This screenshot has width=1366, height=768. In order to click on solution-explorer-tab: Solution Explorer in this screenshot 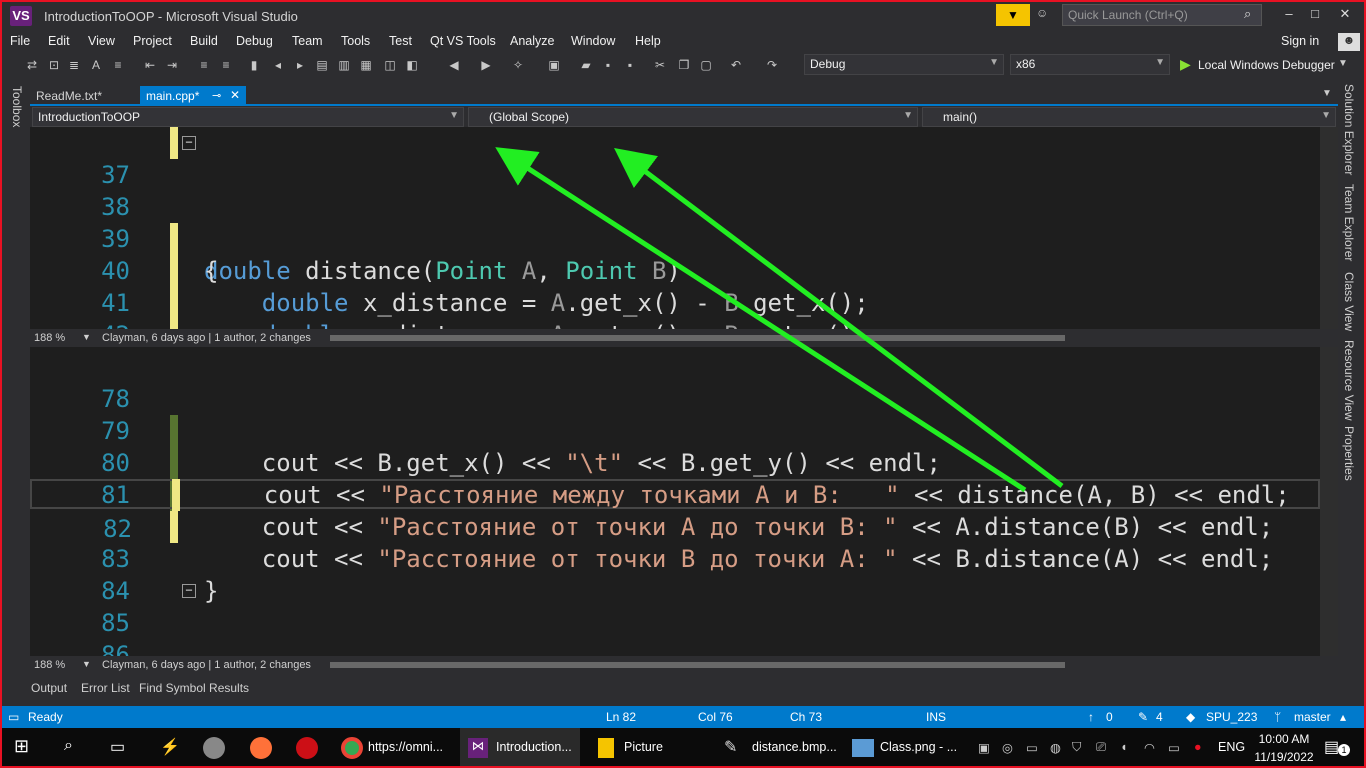, I will do `click(1349, 129)`.